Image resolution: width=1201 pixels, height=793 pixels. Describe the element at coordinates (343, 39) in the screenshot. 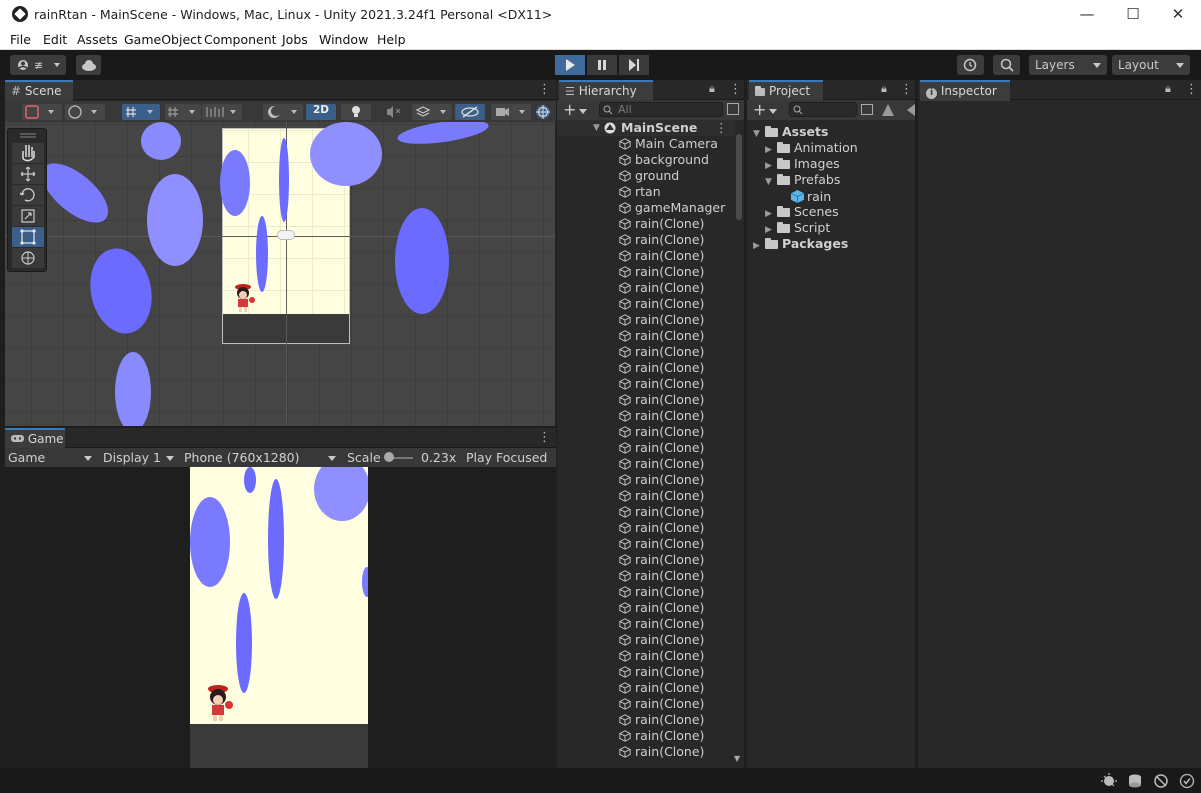

I see `menu-window: Window` at that location.